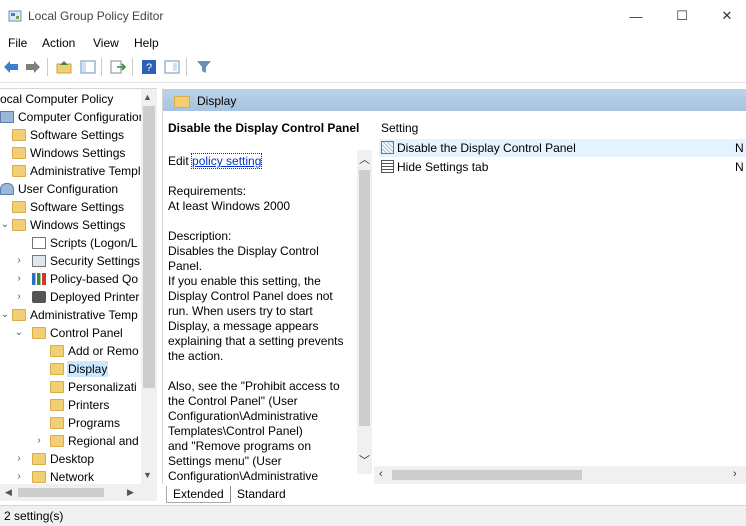 The image size is (746, 526). Describe the element at coordinates (68, 207) in the screenshot. I see `tree-node-software-settings-user: Software Settings` at that location.